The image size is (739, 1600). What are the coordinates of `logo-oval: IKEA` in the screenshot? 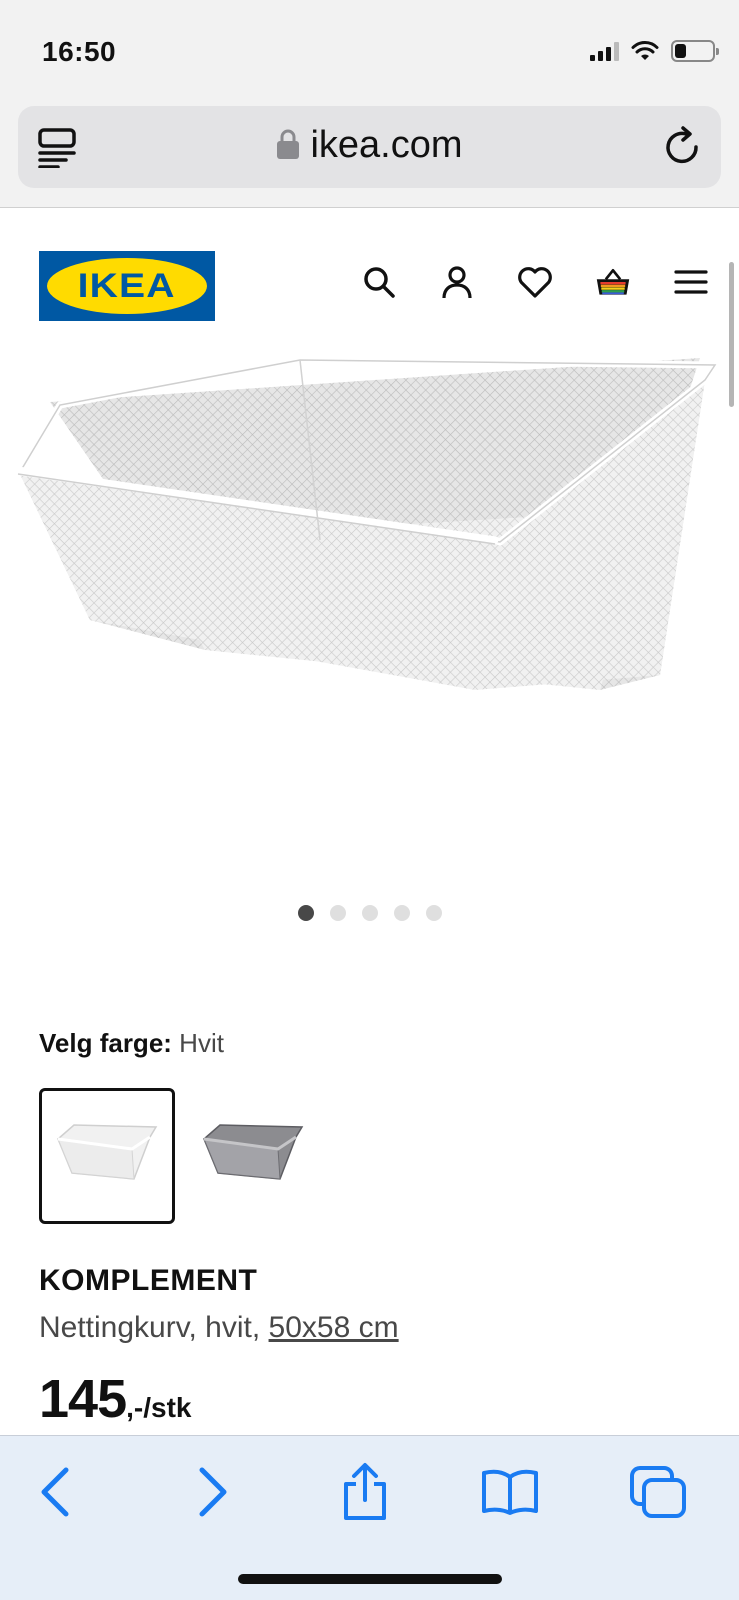 It's located at (127, 286).